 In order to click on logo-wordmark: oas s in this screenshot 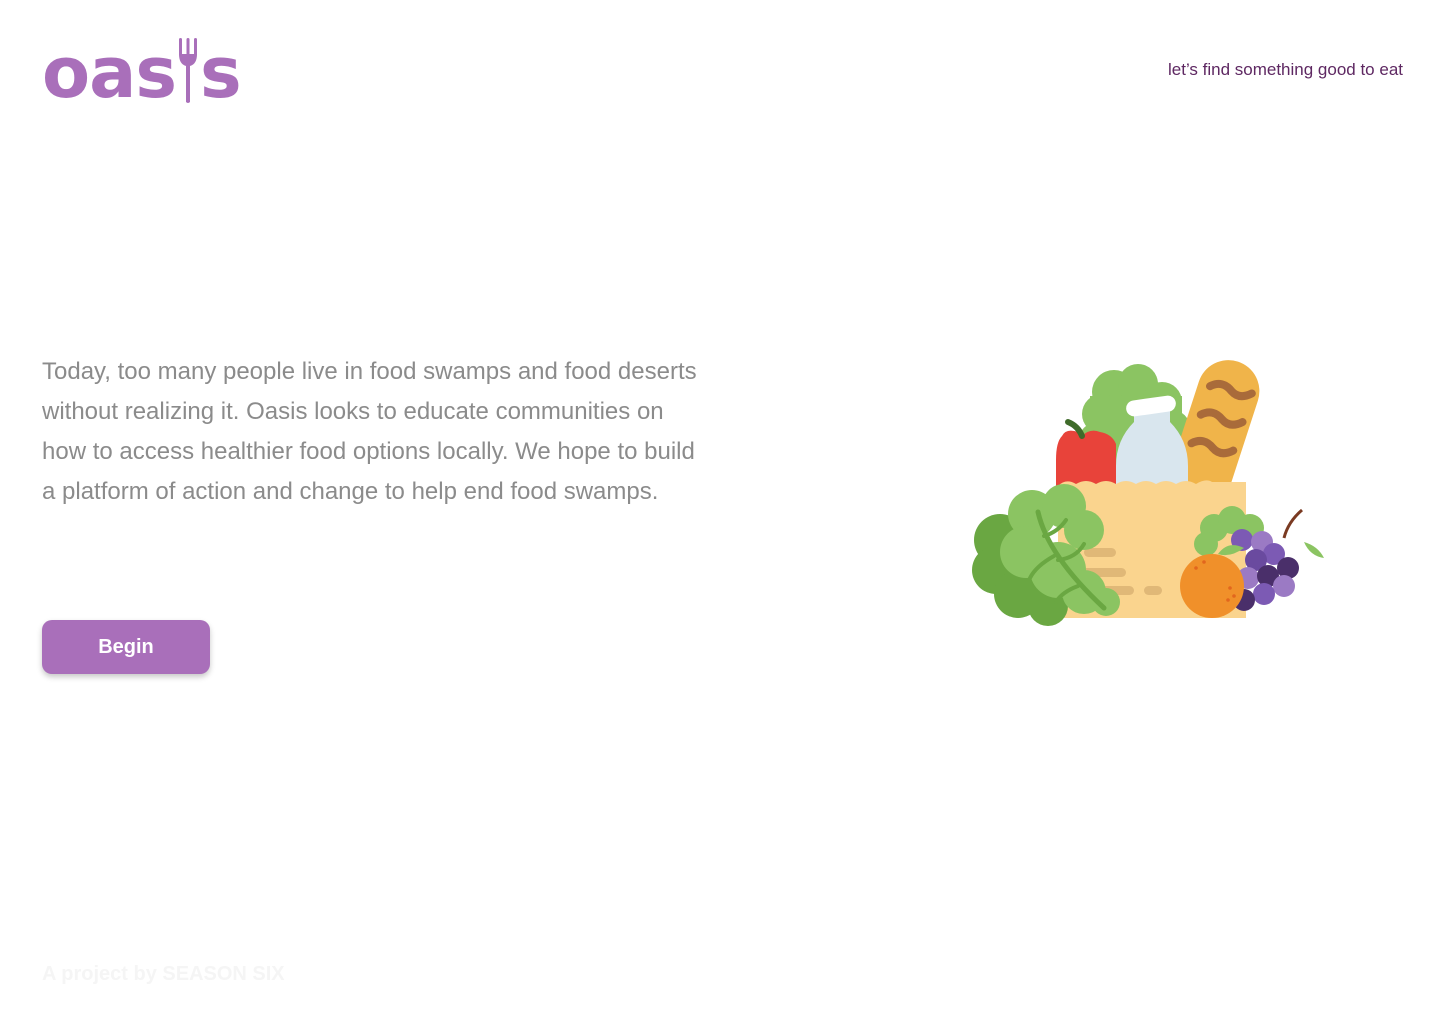, I will do `click(142, 73)`.